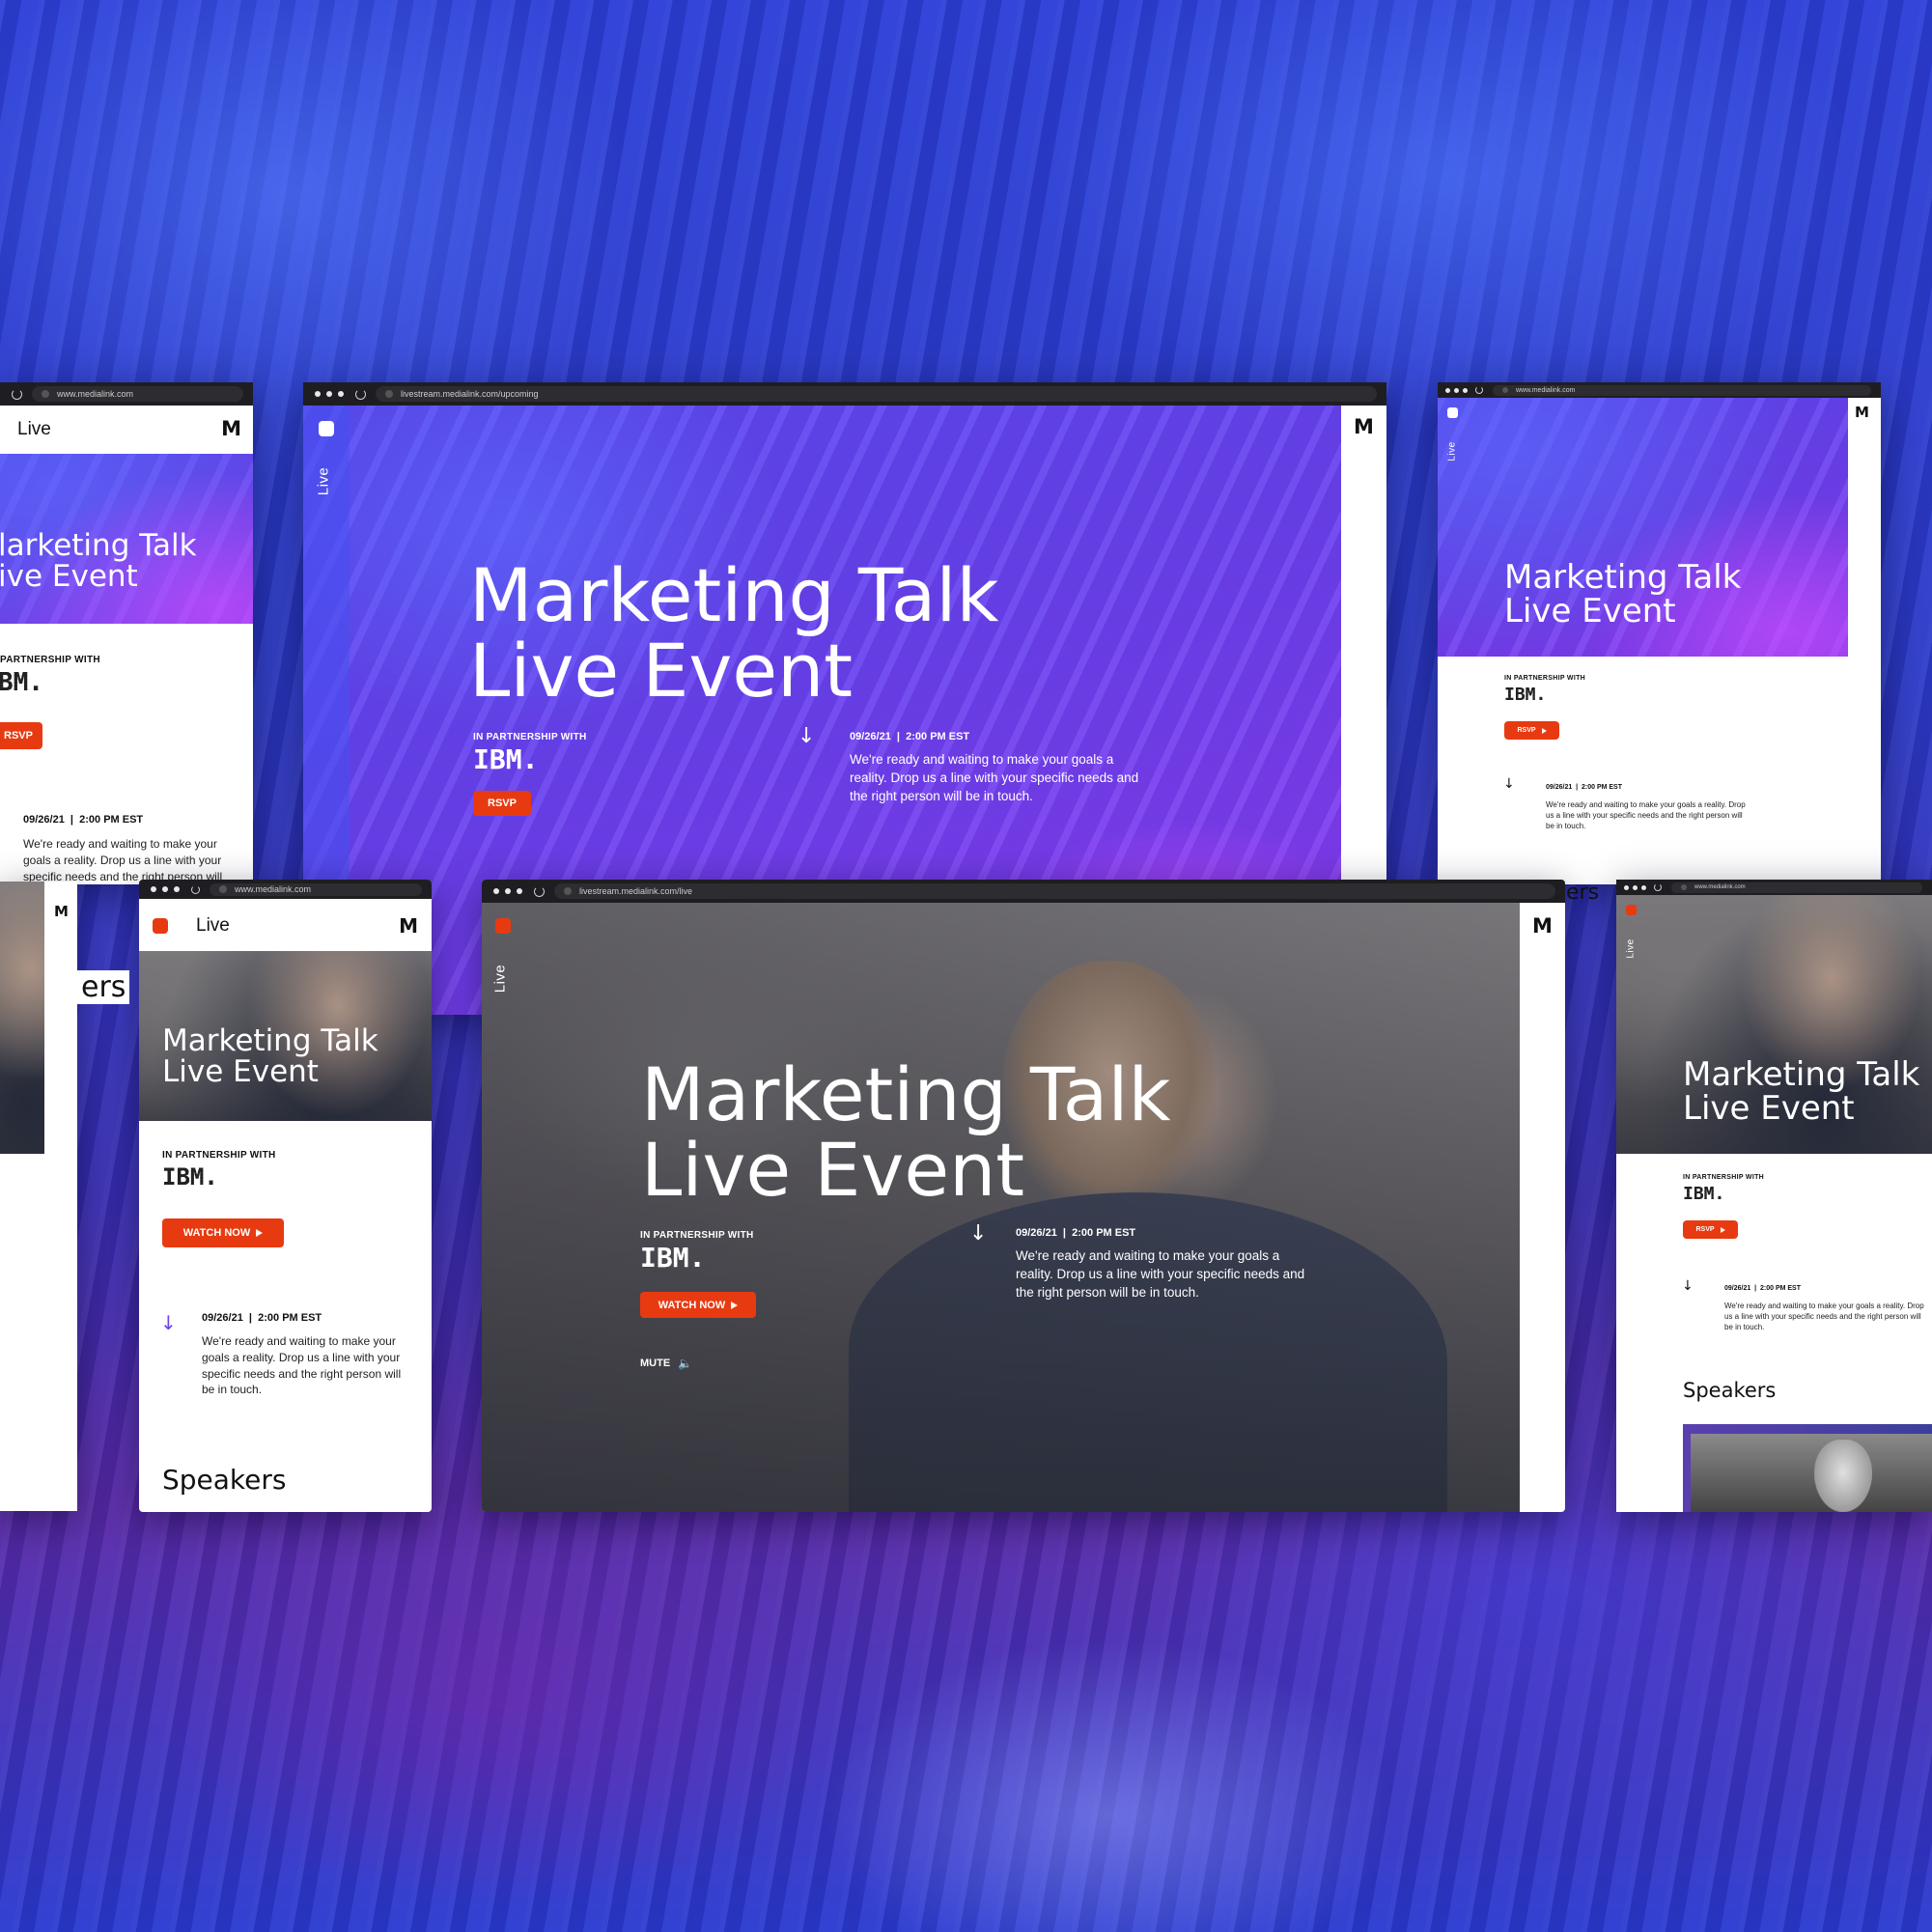 Image resolution: width=1932 pixels, height=1932 pixels. I want to click on hero-photo: Live Marketing Talk Live Event, so click(1774, 1024).